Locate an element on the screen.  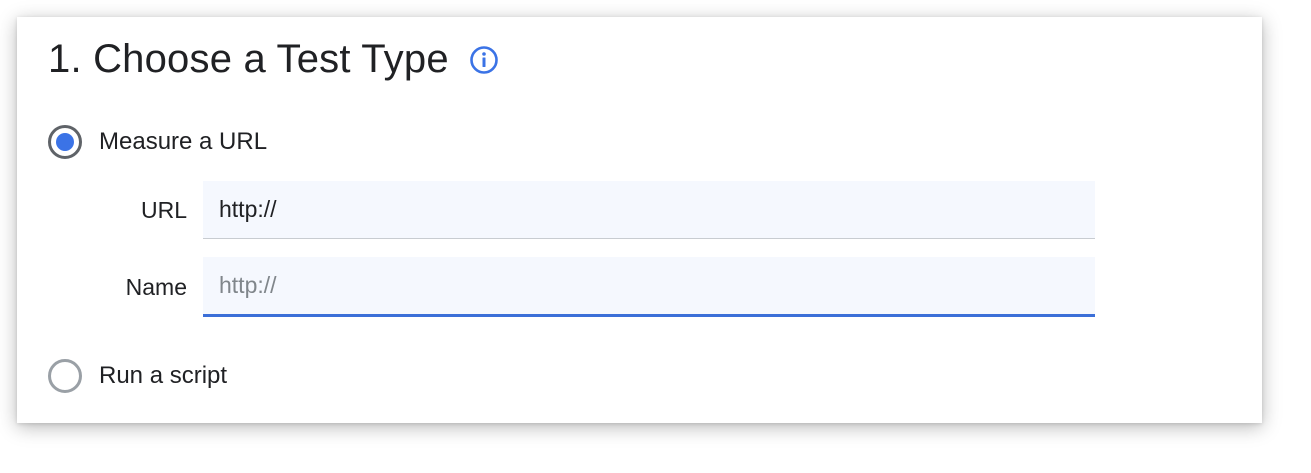
url-input is located at coordinates (649, 210).